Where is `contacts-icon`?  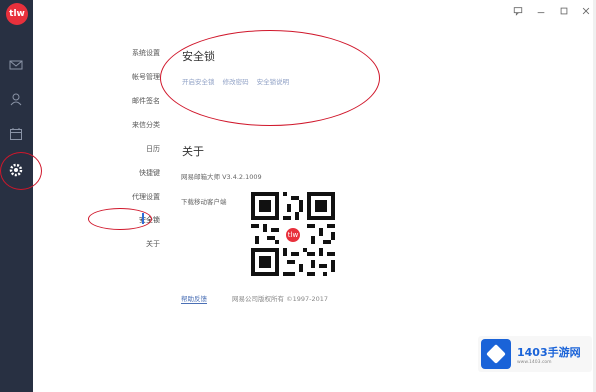 contacts-icon is located at coordinates (16, 99).